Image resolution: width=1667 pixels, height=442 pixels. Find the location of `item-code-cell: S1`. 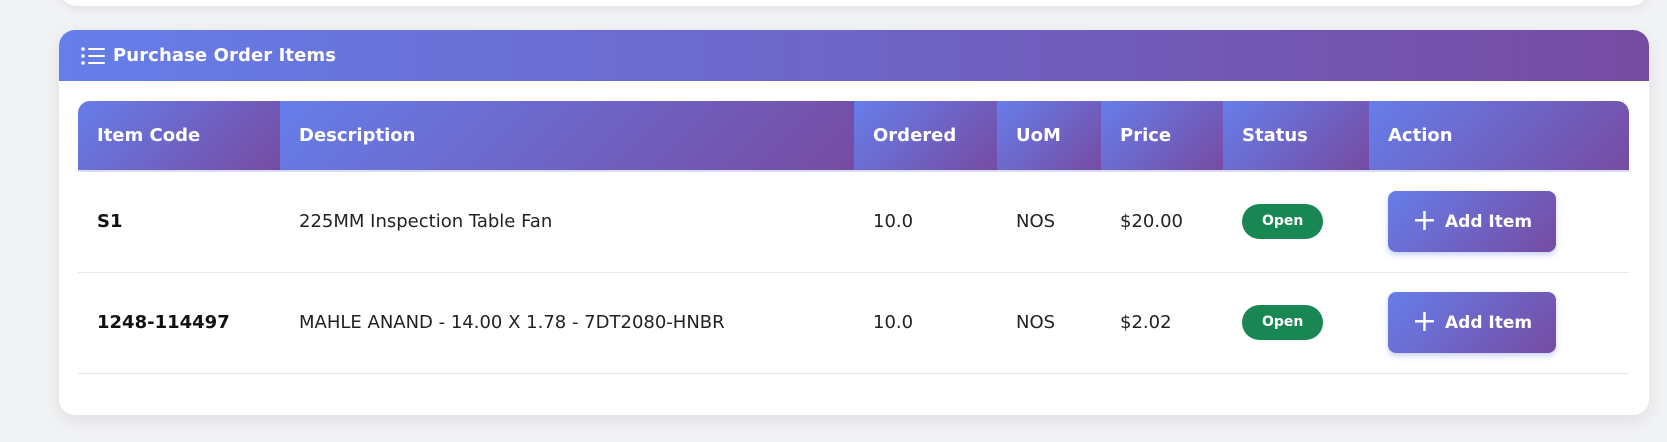

item-code-cell: S1 is located at coordinates (179, 222).